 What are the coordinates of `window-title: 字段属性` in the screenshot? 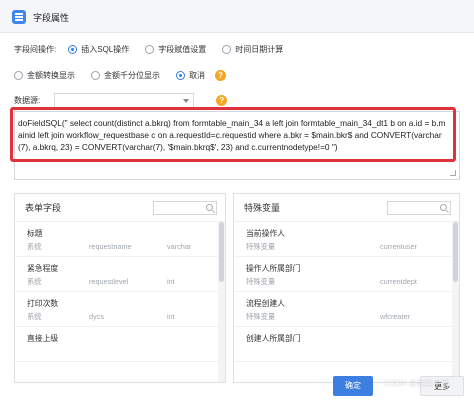 It's located at (51, 18).